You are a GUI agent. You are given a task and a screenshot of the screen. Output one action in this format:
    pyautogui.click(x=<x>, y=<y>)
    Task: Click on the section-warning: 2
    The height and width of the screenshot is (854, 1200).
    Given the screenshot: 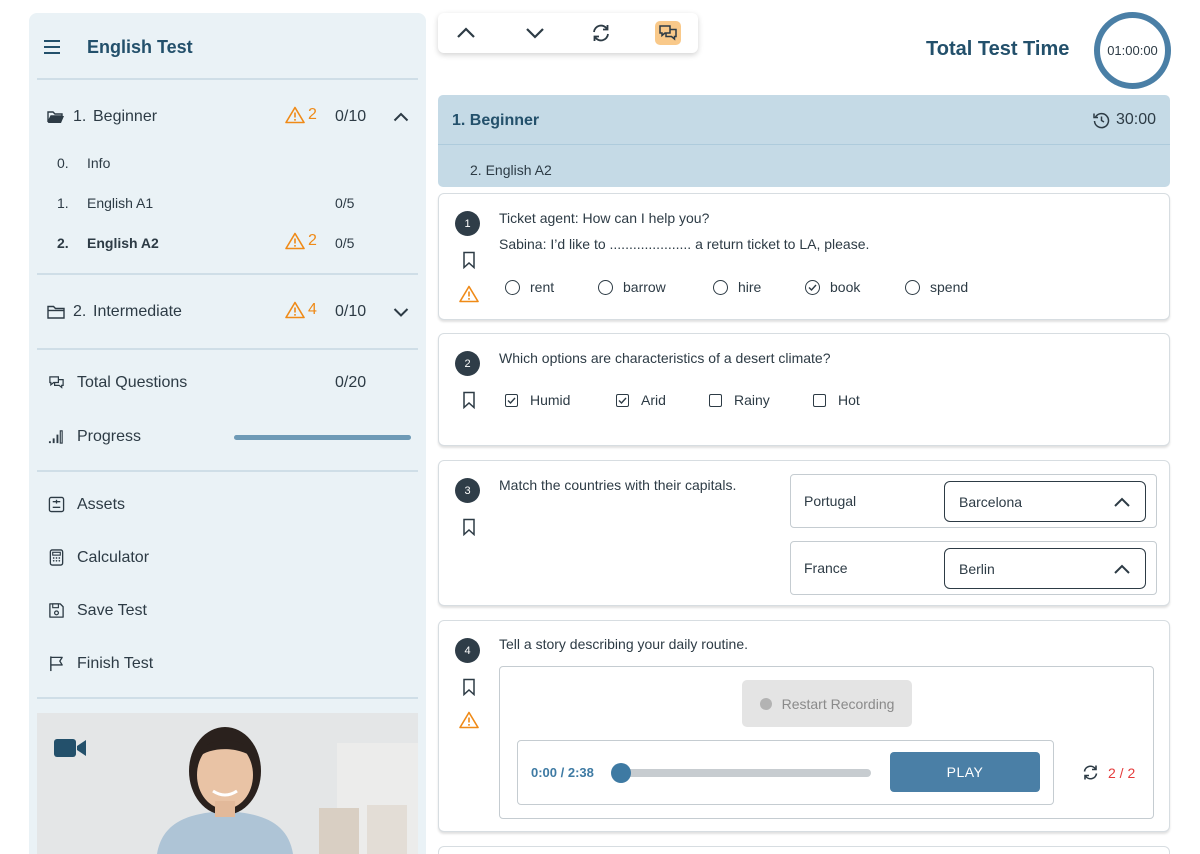 What is the action you would take?
    pyautogui.click(x=301, y=115)
    